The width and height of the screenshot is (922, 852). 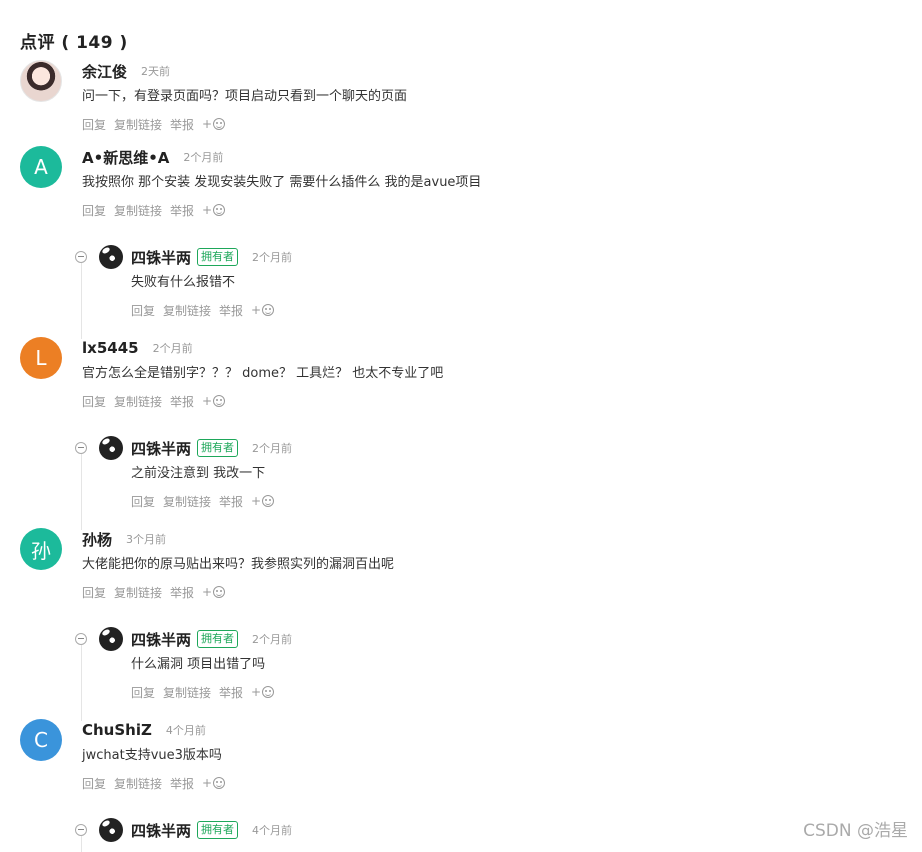 I want to click on comment-text: 官方怎么全是错别字？？？ dome？ 工具烂？ 也太不专业了吧, so click(x=263, y=373).